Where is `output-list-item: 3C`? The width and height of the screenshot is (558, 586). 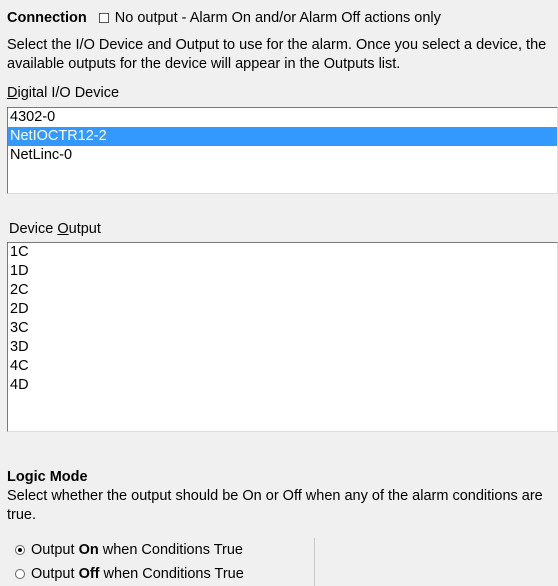
output-list-item: 3C is located at coordinates (282, 328).